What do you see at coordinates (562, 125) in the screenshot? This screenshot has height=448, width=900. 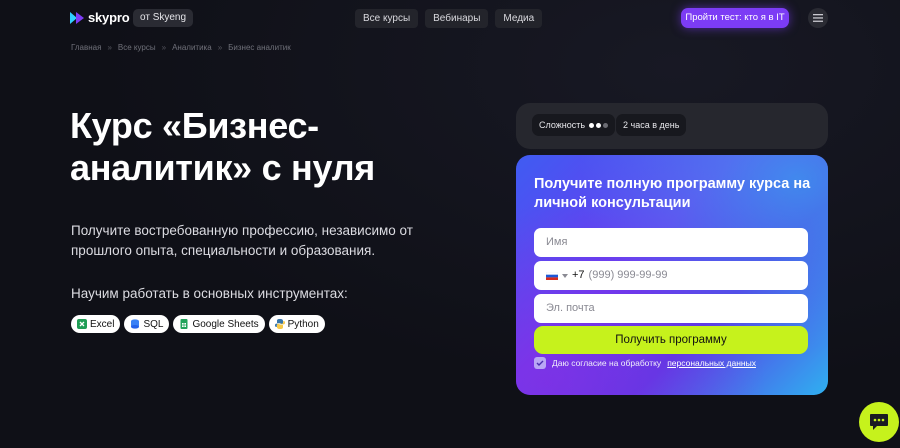 I see `difficulty-label: Сложность` at bounding box center [562, 125].